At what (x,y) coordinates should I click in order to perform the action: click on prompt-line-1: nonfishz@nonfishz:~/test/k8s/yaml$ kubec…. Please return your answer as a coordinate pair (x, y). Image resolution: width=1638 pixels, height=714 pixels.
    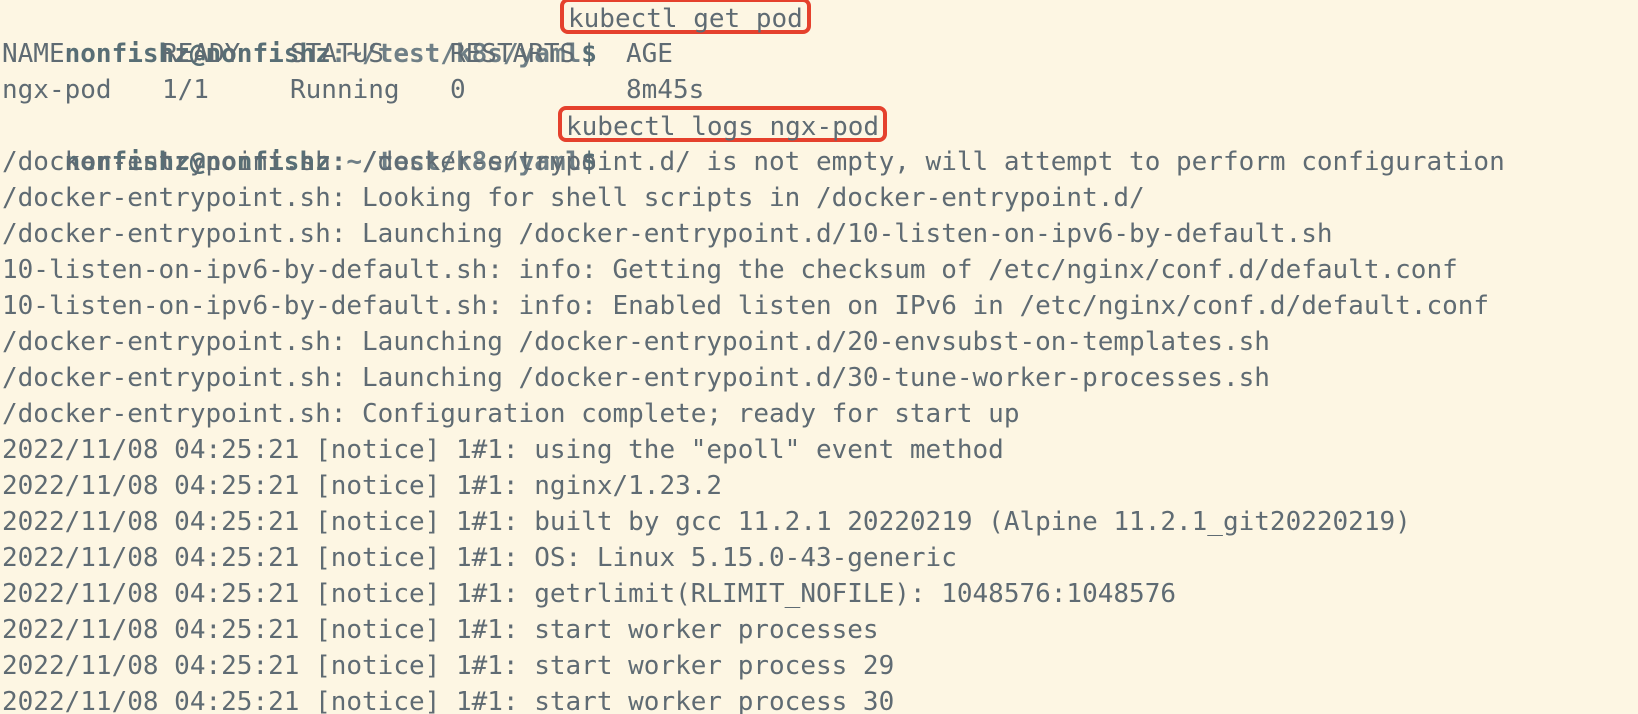
    Looking at the image, I should click on (406, 34).